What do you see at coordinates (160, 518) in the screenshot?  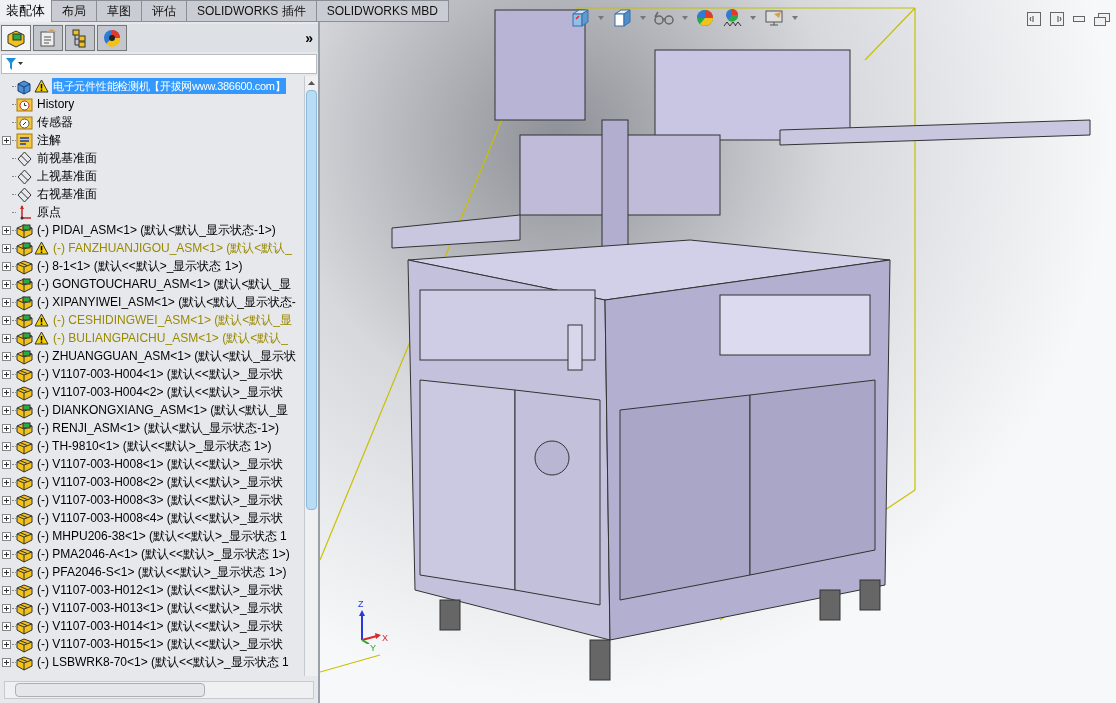 I see `tree-item: (-) V1107-003-H008<4> (默认<<默认>_显示状` at bounding box center [160, 518].